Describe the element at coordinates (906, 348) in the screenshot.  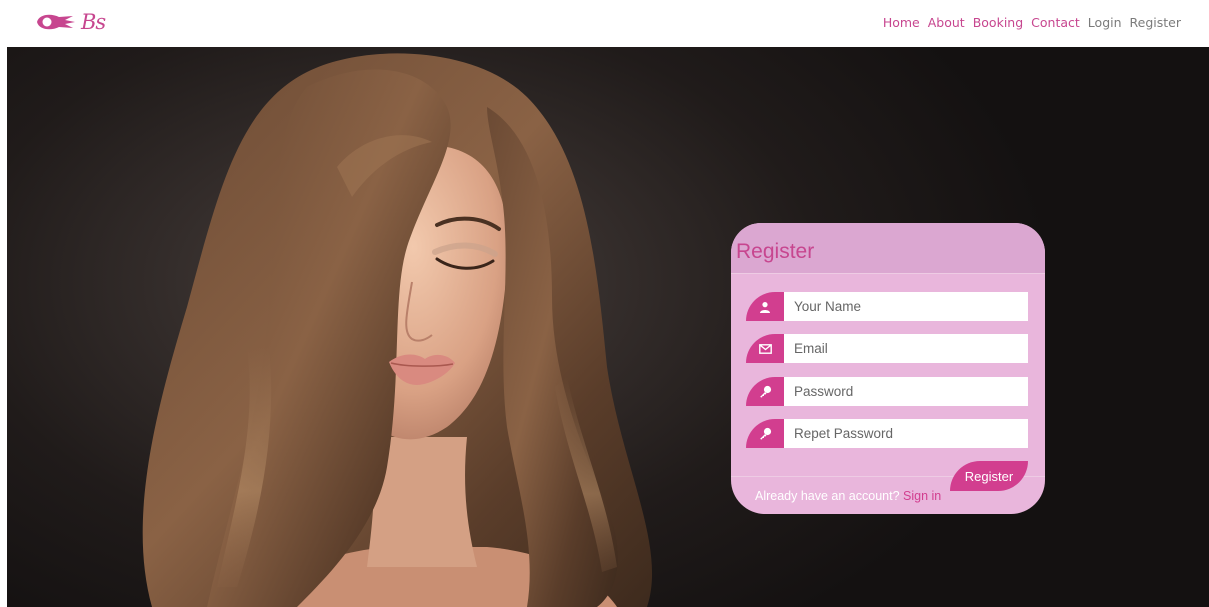
I see `email-input` at that location.